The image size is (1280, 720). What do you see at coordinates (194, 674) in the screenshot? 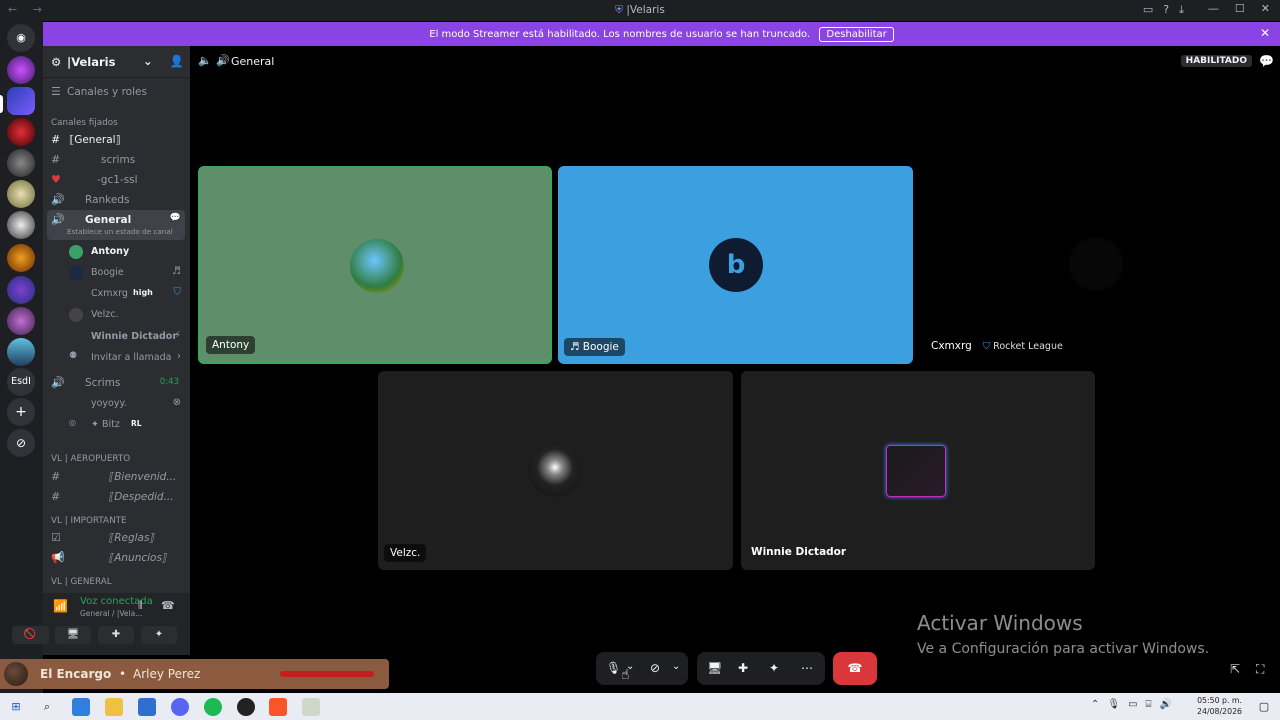
I see `now-playing-bar: El Encargo • Arley Perez` at bounding box center [194, 674].